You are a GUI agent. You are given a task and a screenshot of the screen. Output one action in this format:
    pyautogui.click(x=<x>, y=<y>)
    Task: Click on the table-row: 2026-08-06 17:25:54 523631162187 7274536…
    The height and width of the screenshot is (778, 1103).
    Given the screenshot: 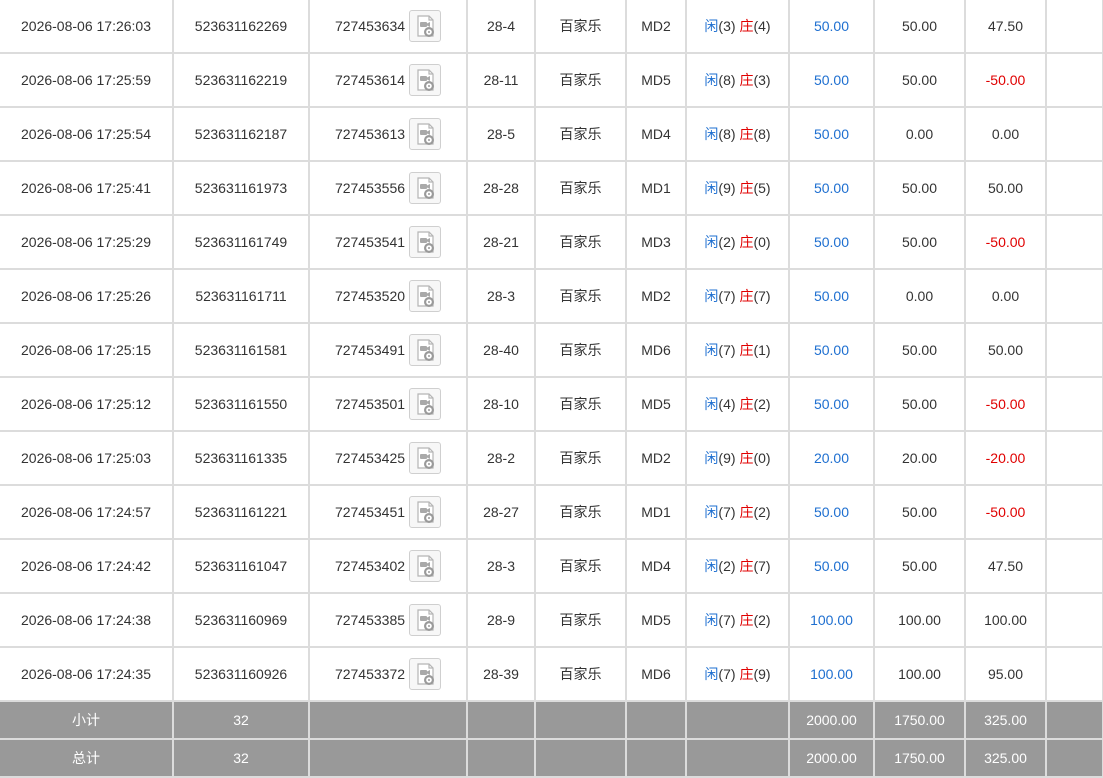 What is the action you would take?
    pyautogui.click(x=551, y=134)
    